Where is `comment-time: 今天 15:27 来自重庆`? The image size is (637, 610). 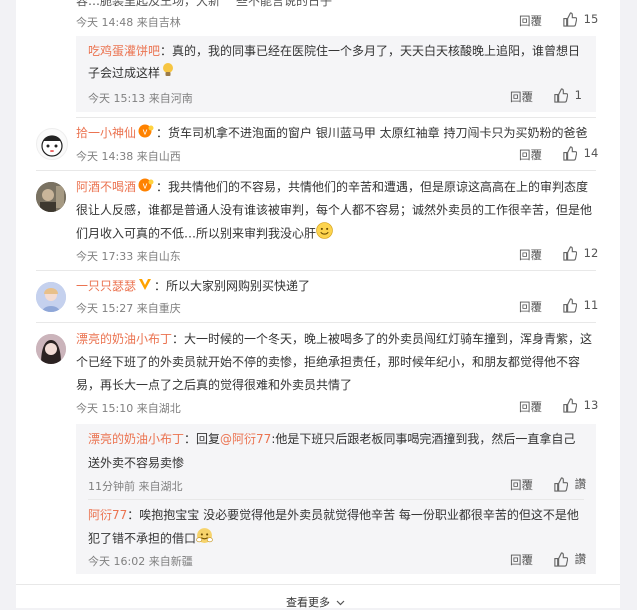
comment-time: 今天 15:27 来自重庆 is located at coordinates (128, 308).